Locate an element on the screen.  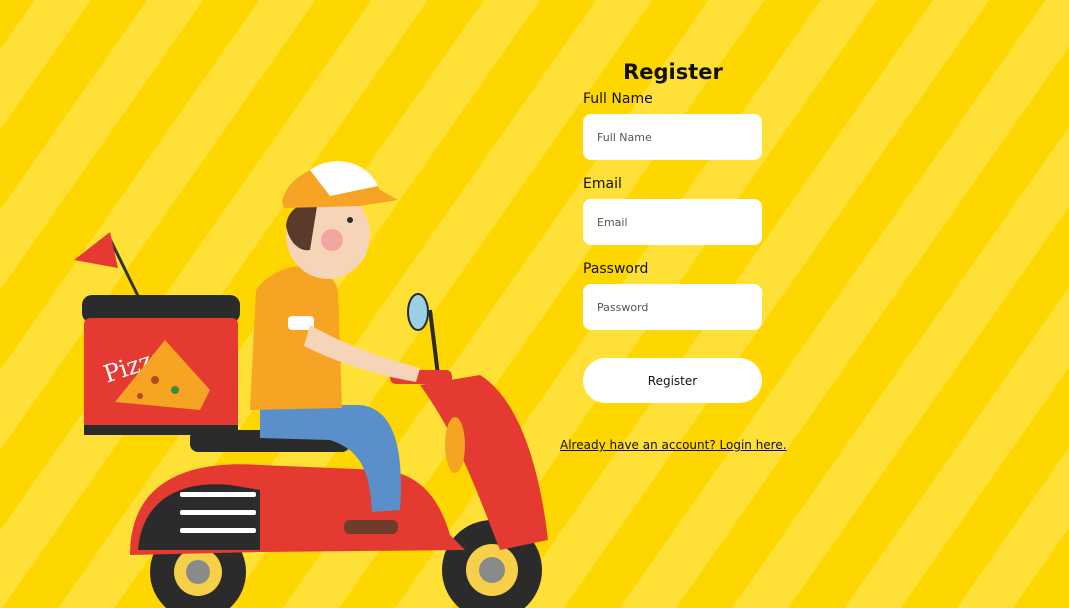
email-label: Email is located at coordinates (602, 184).